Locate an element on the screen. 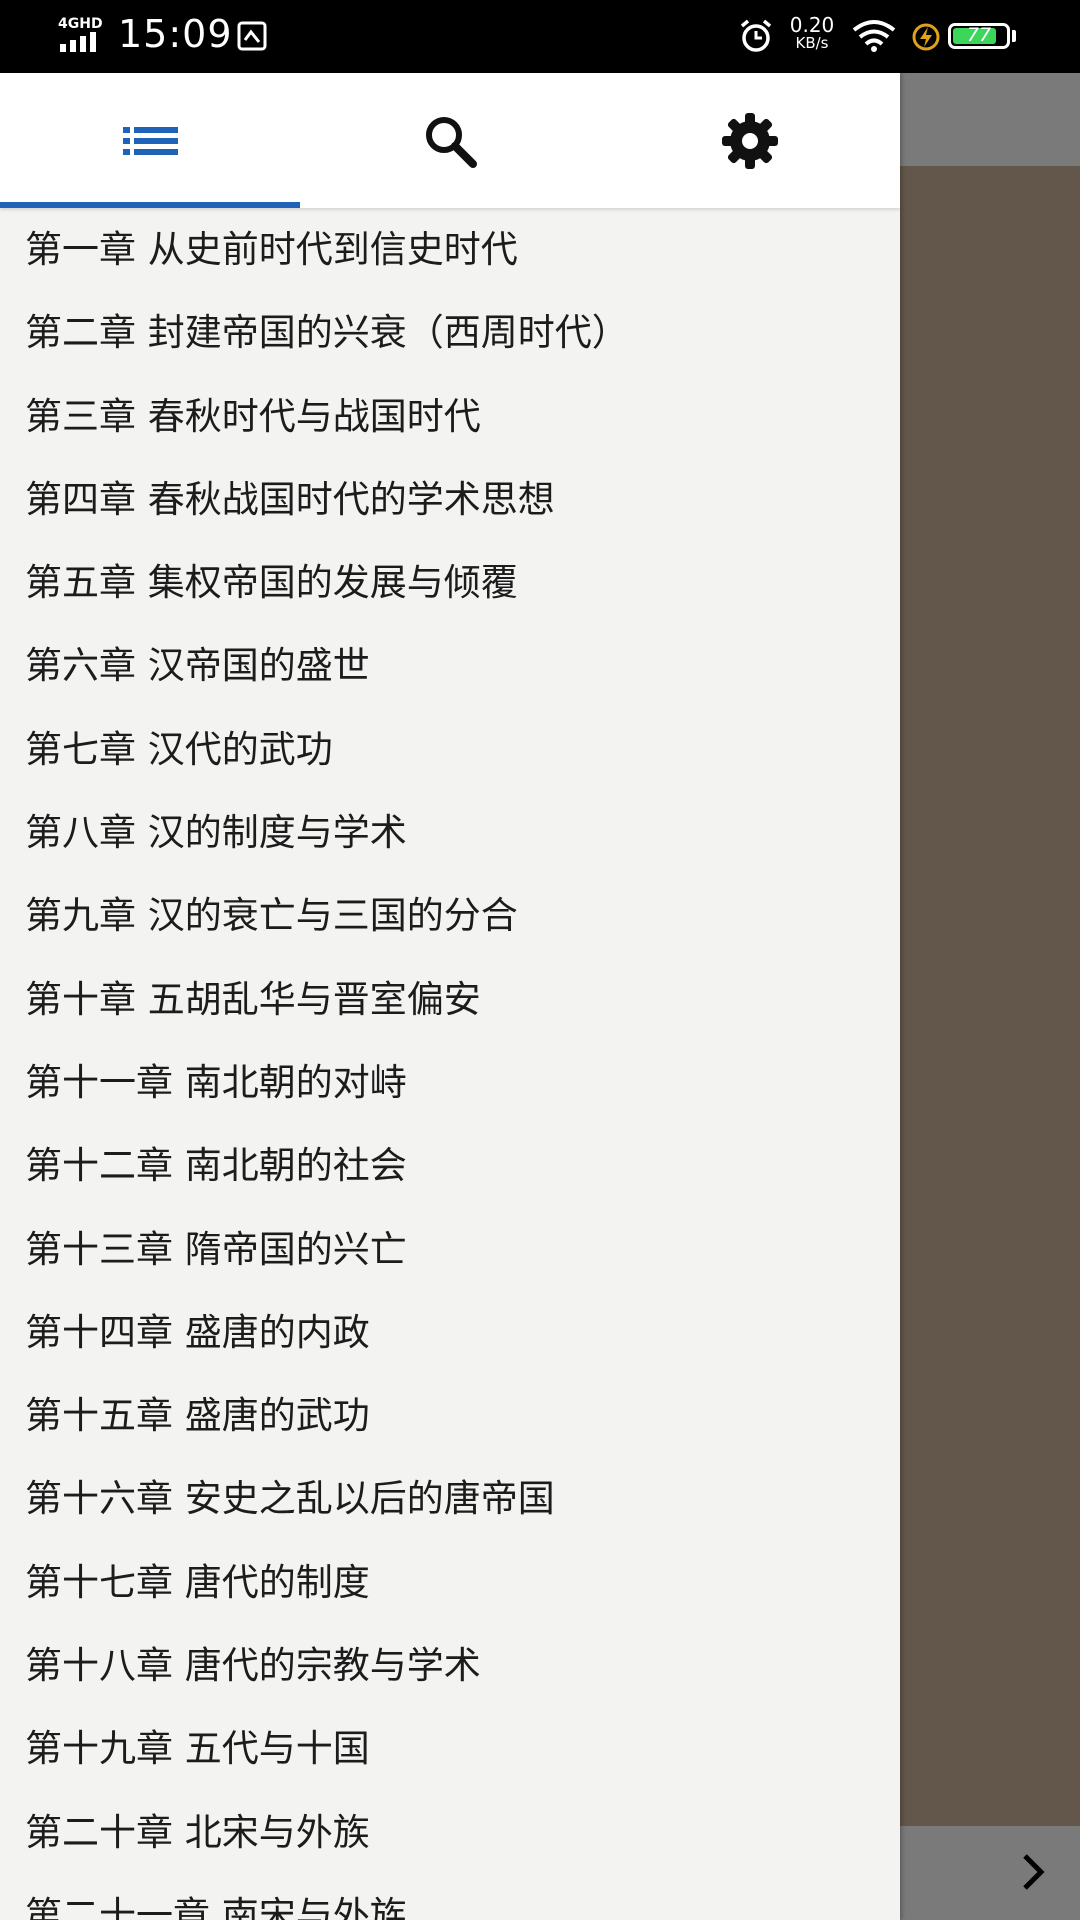 This screenshot has width=1080, height=1920. chapter-item: 第一章 从史前时代到信史时代 is located at coordinates (450, 249).